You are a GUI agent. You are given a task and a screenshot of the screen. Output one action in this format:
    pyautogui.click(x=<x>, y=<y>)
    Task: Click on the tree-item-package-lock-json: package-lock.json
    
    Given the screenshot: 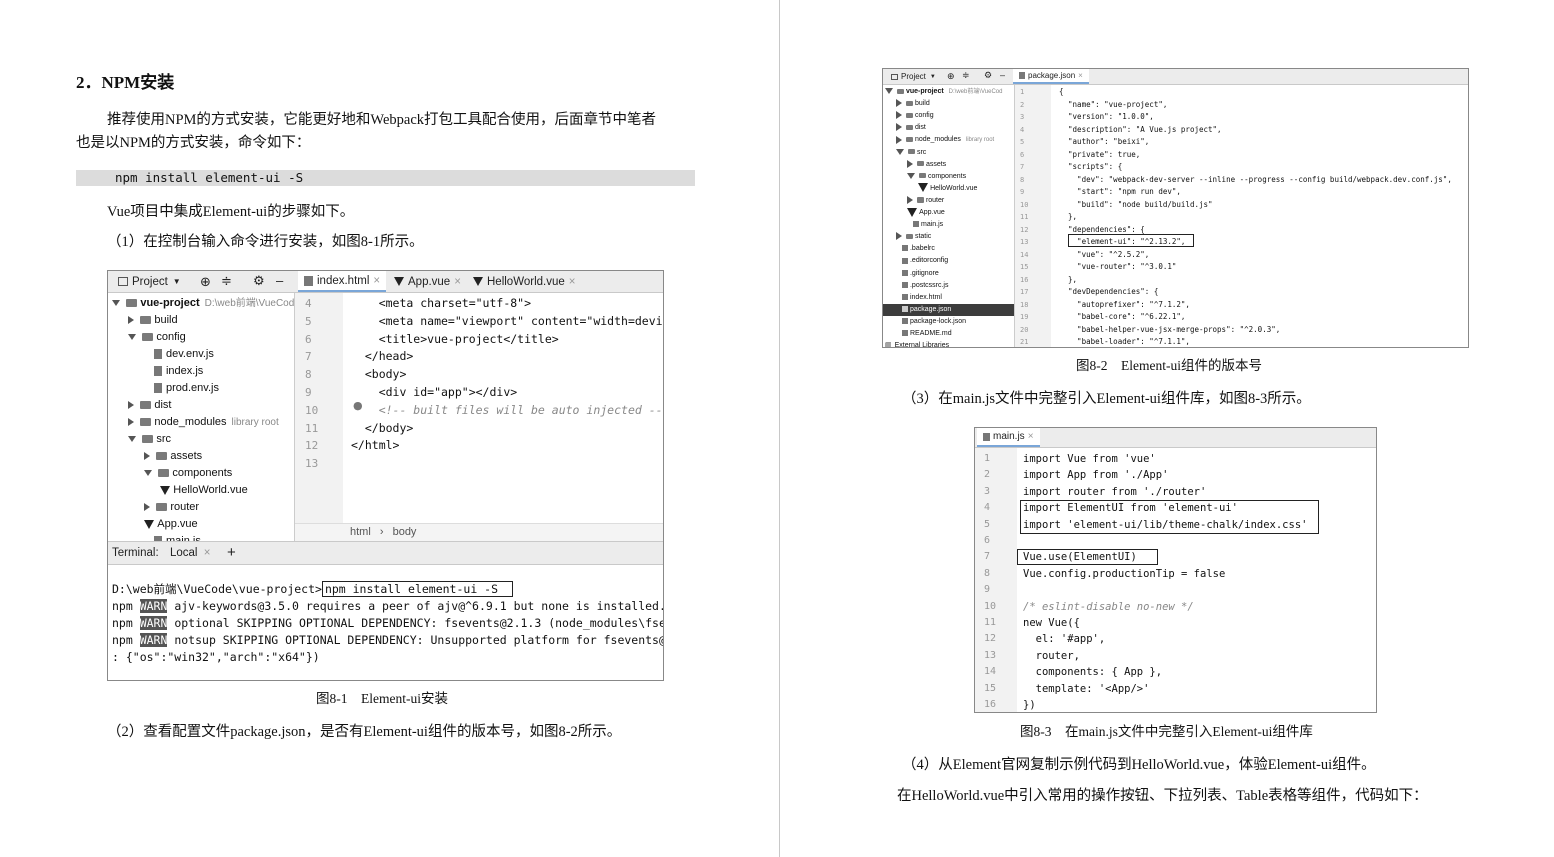 What is the action you would take?
    pyautogui.click(x=931, y=322)
    